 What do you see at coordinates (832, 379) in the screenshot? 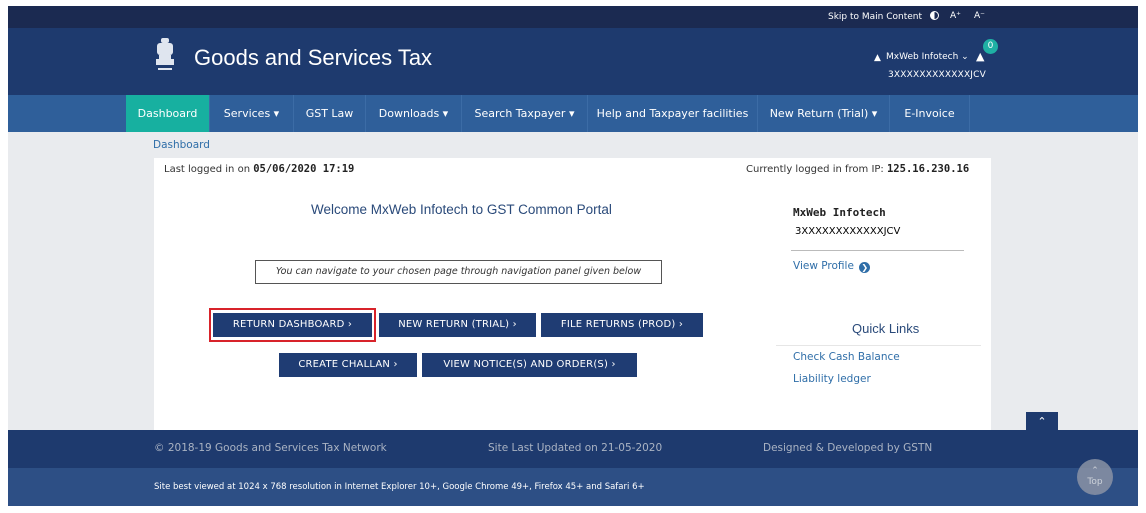
I see `quick-link-liability-ledger: Liability ledger` at bounding box center [832, 379].